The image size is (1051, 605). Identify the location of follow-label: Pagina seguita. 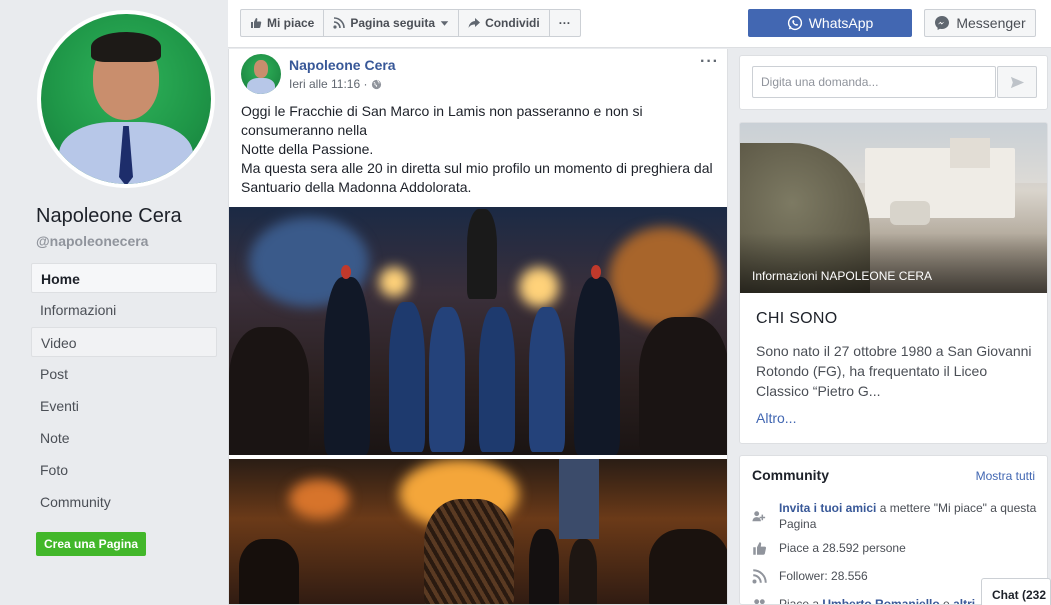
(393, 23).